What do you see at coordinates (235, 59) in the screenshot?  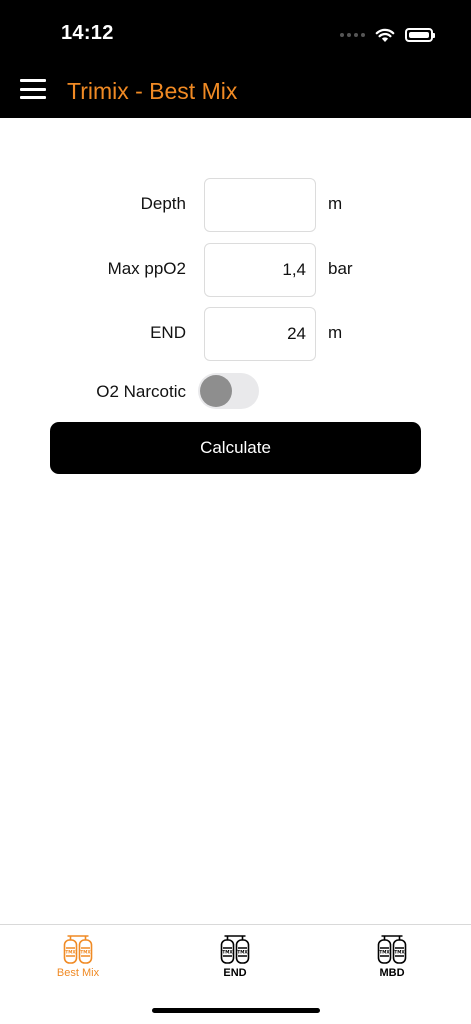 I see `app-header: 14:12 Trimix - Best Mix` at bounding box center [235, 59].